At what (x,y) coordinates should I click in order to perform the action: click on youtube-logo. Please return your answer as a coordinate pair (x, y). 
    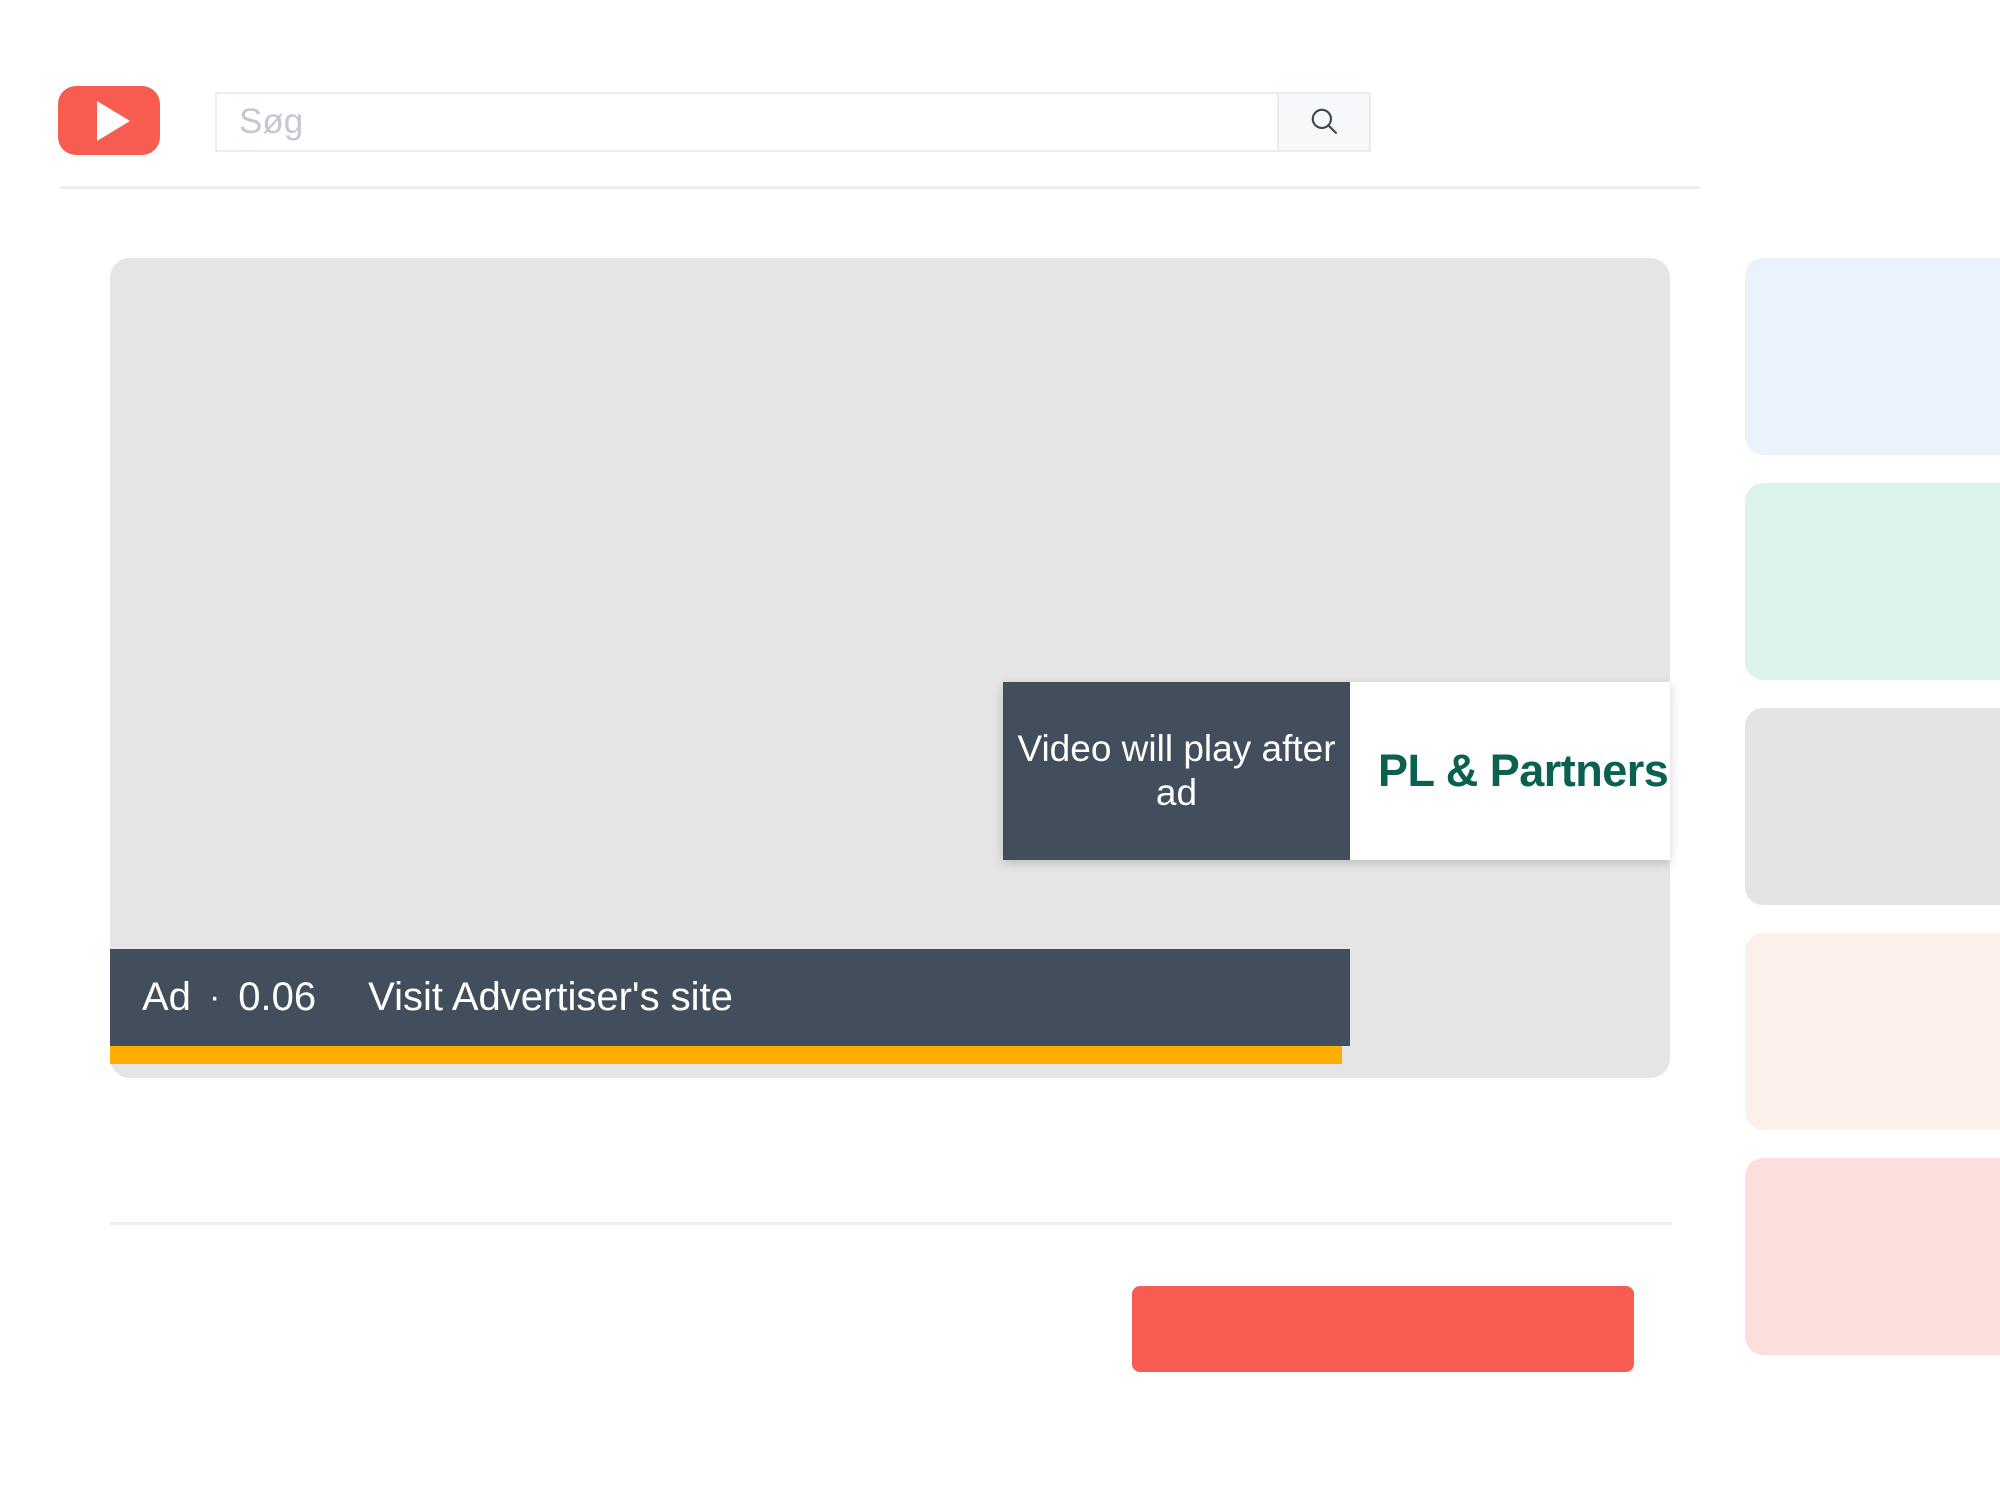
    Looking at the image, I should click on (109, 120).